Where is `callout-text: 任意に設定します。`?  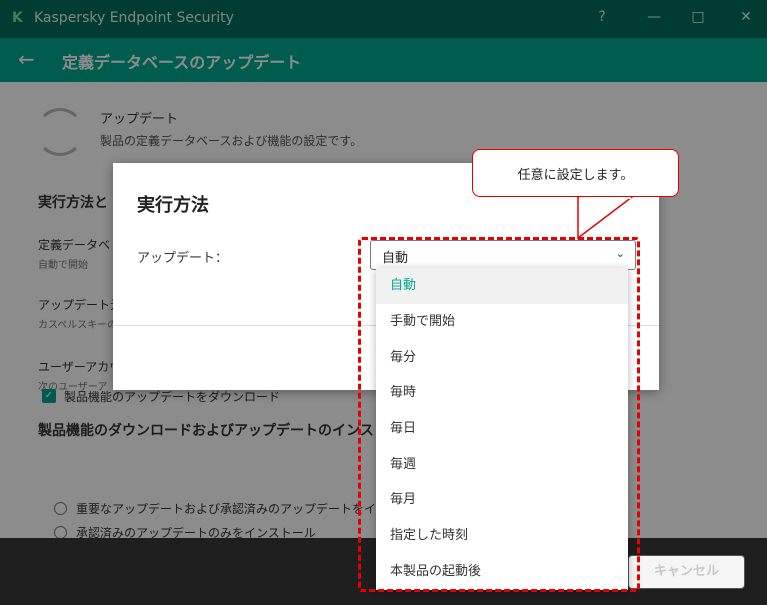
callout-text: 任意に設定します。 is located at coordinates (575, 175).